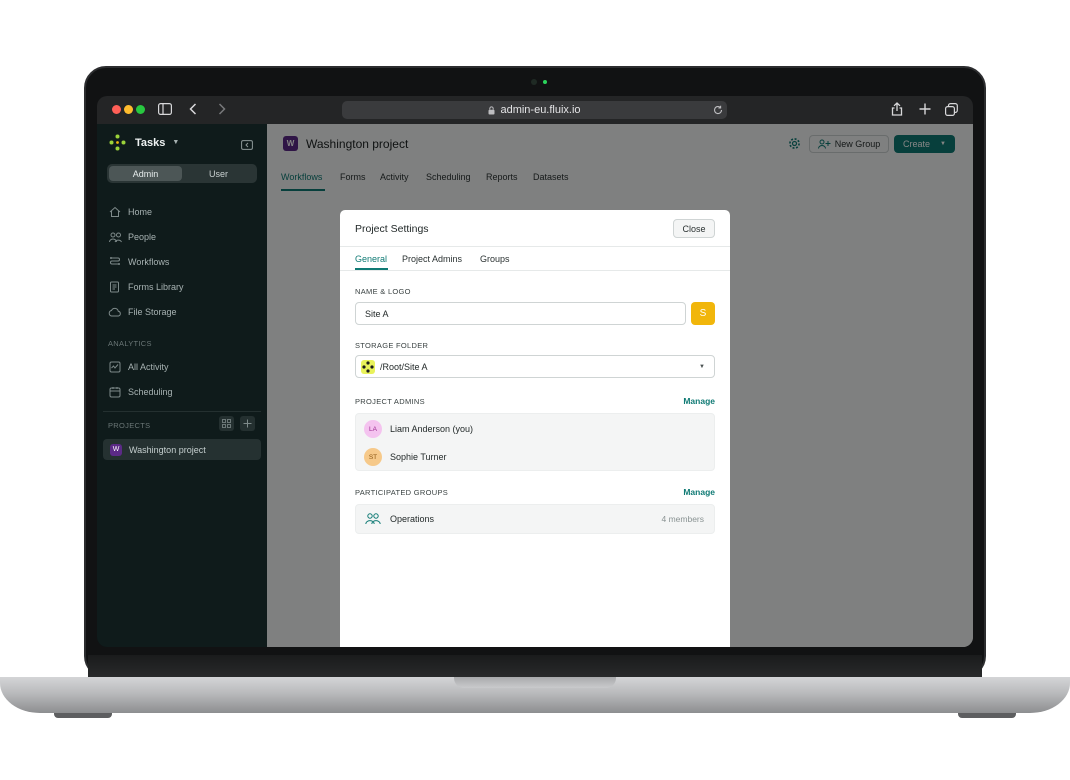 The image size is (1070, 780). I want to click on manage-groups-link: Manage, so click(699, 492).